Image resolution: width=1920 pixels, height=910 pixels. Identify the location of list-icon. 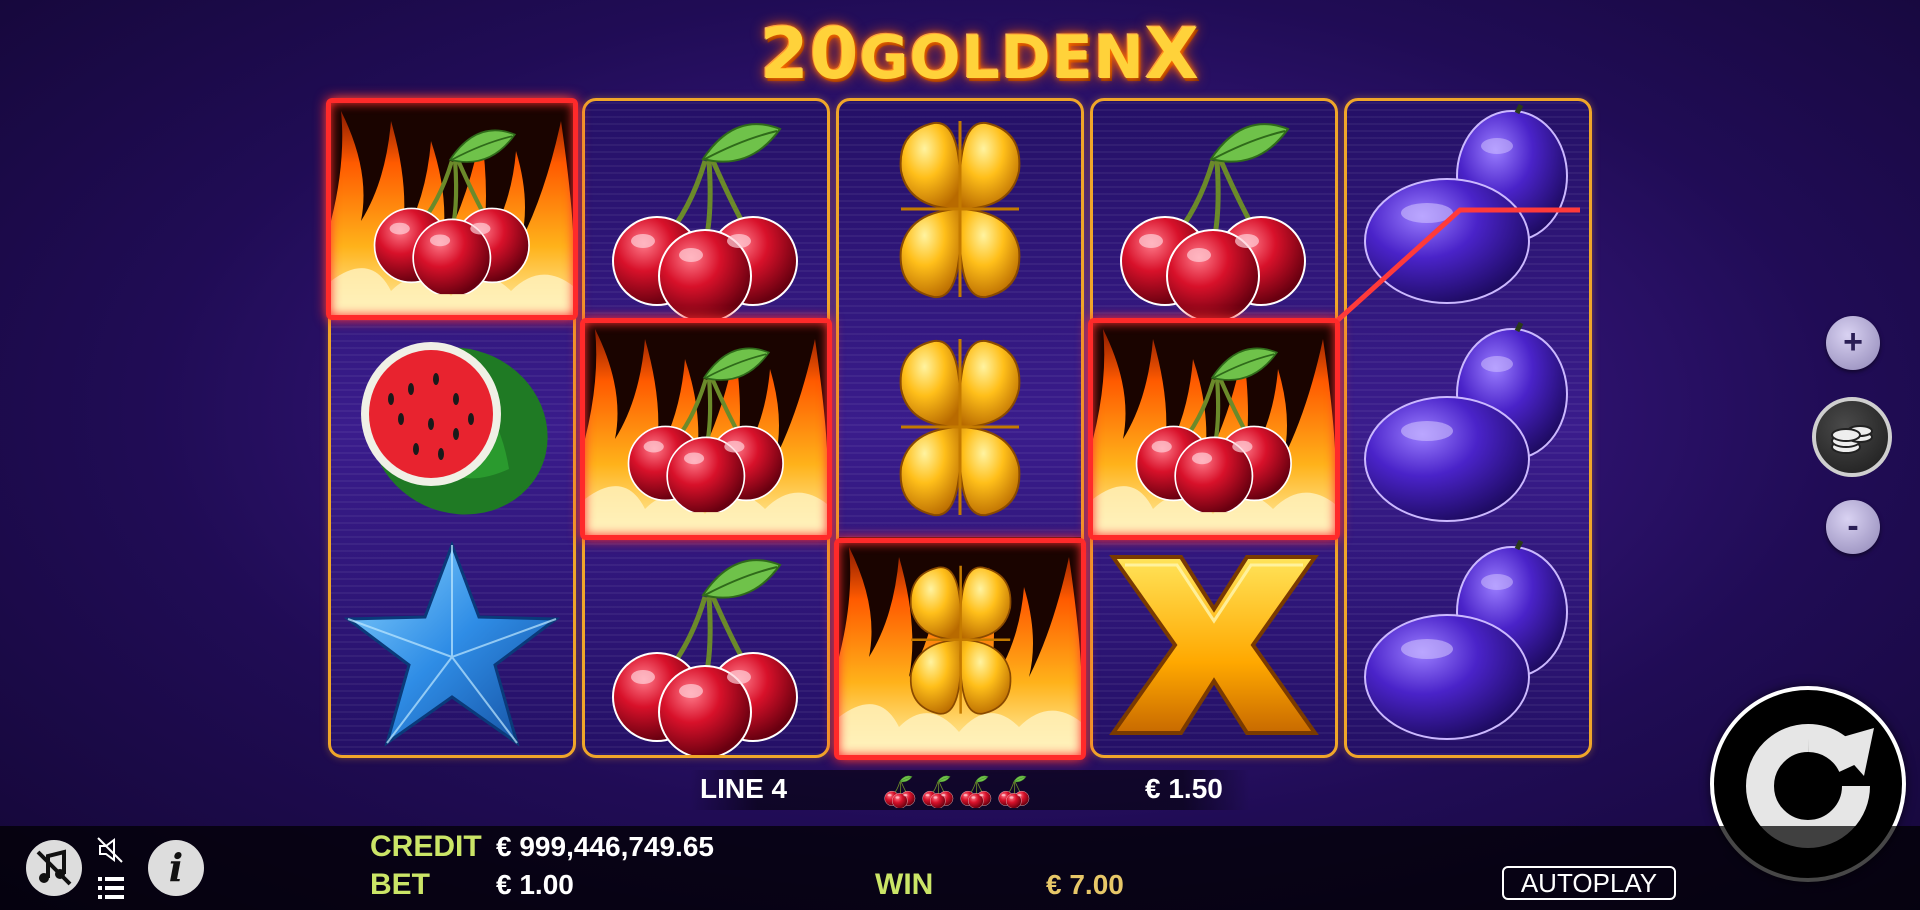
(111, 888).